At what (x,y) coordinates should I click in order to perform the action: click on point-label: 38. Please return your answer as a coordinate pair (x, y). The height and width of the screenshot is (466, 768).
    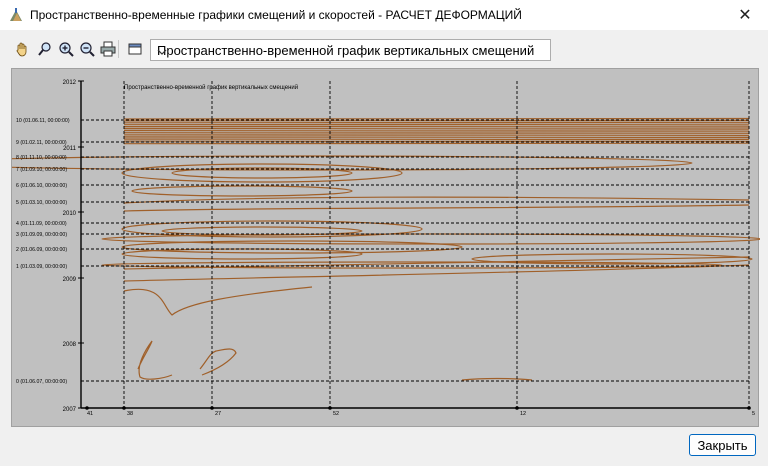
    Looking at the image, I should click on (130, 414).